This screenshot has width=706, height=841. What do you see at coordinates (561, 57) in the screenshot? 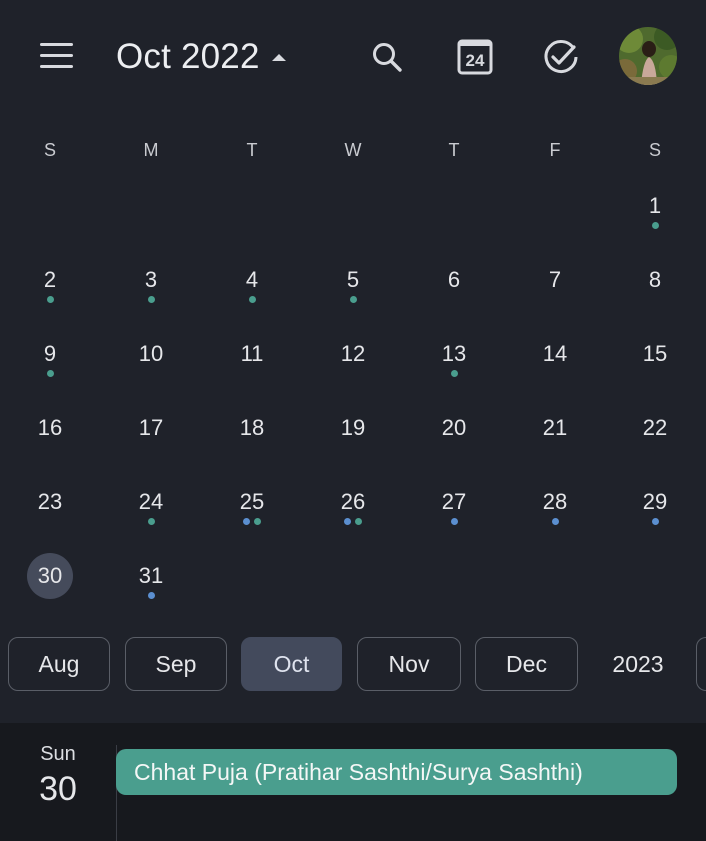
I see `tasks-check-icon` at bounding box center [561, 57].